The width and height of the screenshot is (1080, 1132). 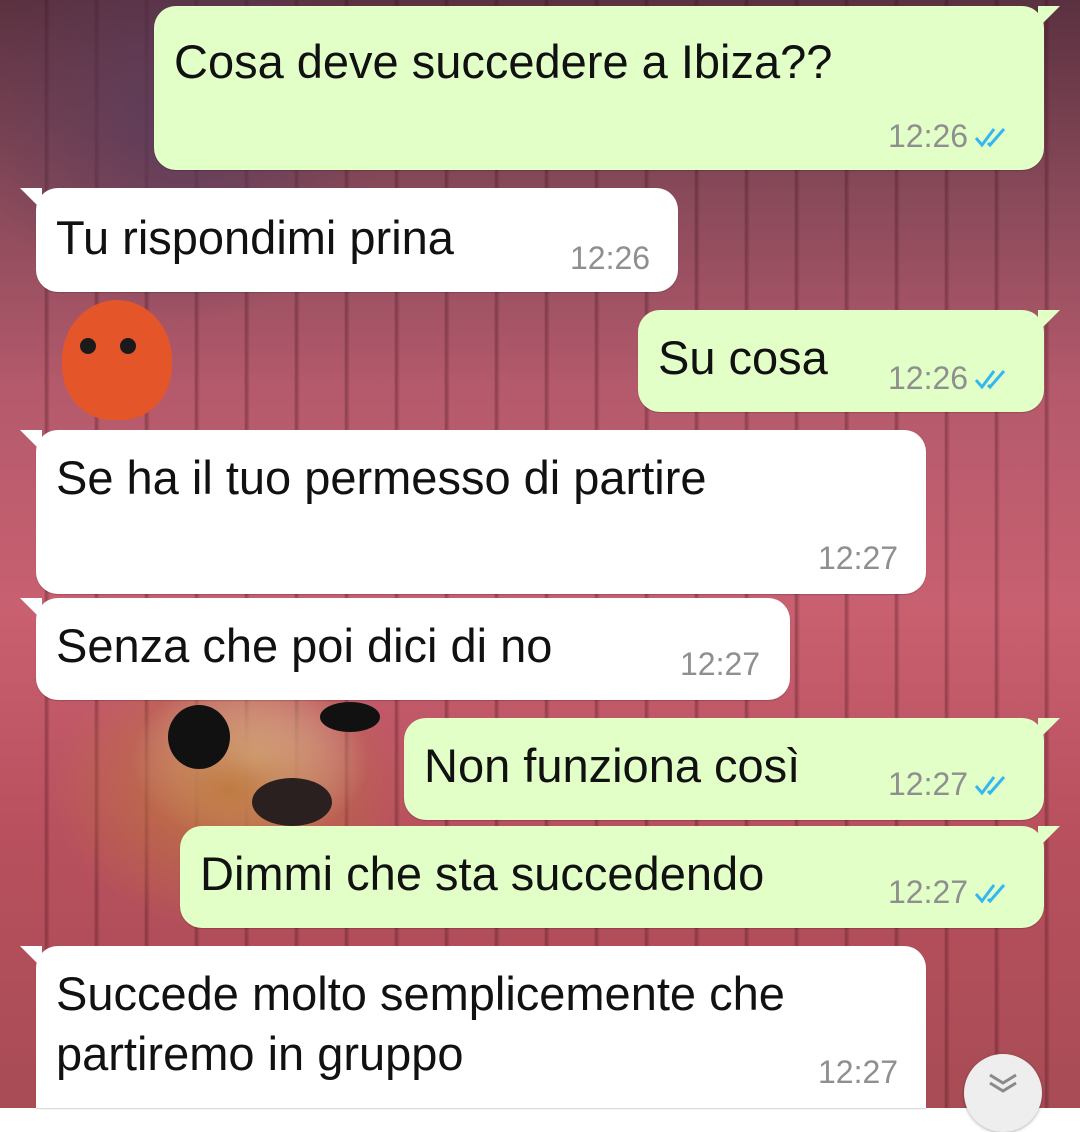 I want to click on message-text: Senza che poi dici di no, so click(x=304, y=645).